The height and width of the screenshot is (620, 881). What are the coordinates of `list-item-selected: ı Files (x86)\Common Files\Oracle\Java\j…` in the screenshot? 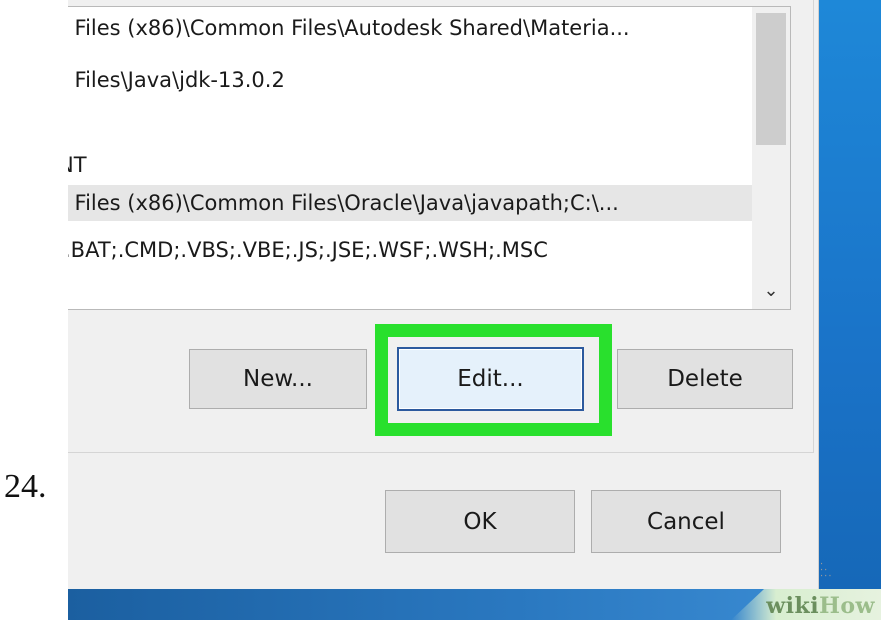 It's located at (410, 203).